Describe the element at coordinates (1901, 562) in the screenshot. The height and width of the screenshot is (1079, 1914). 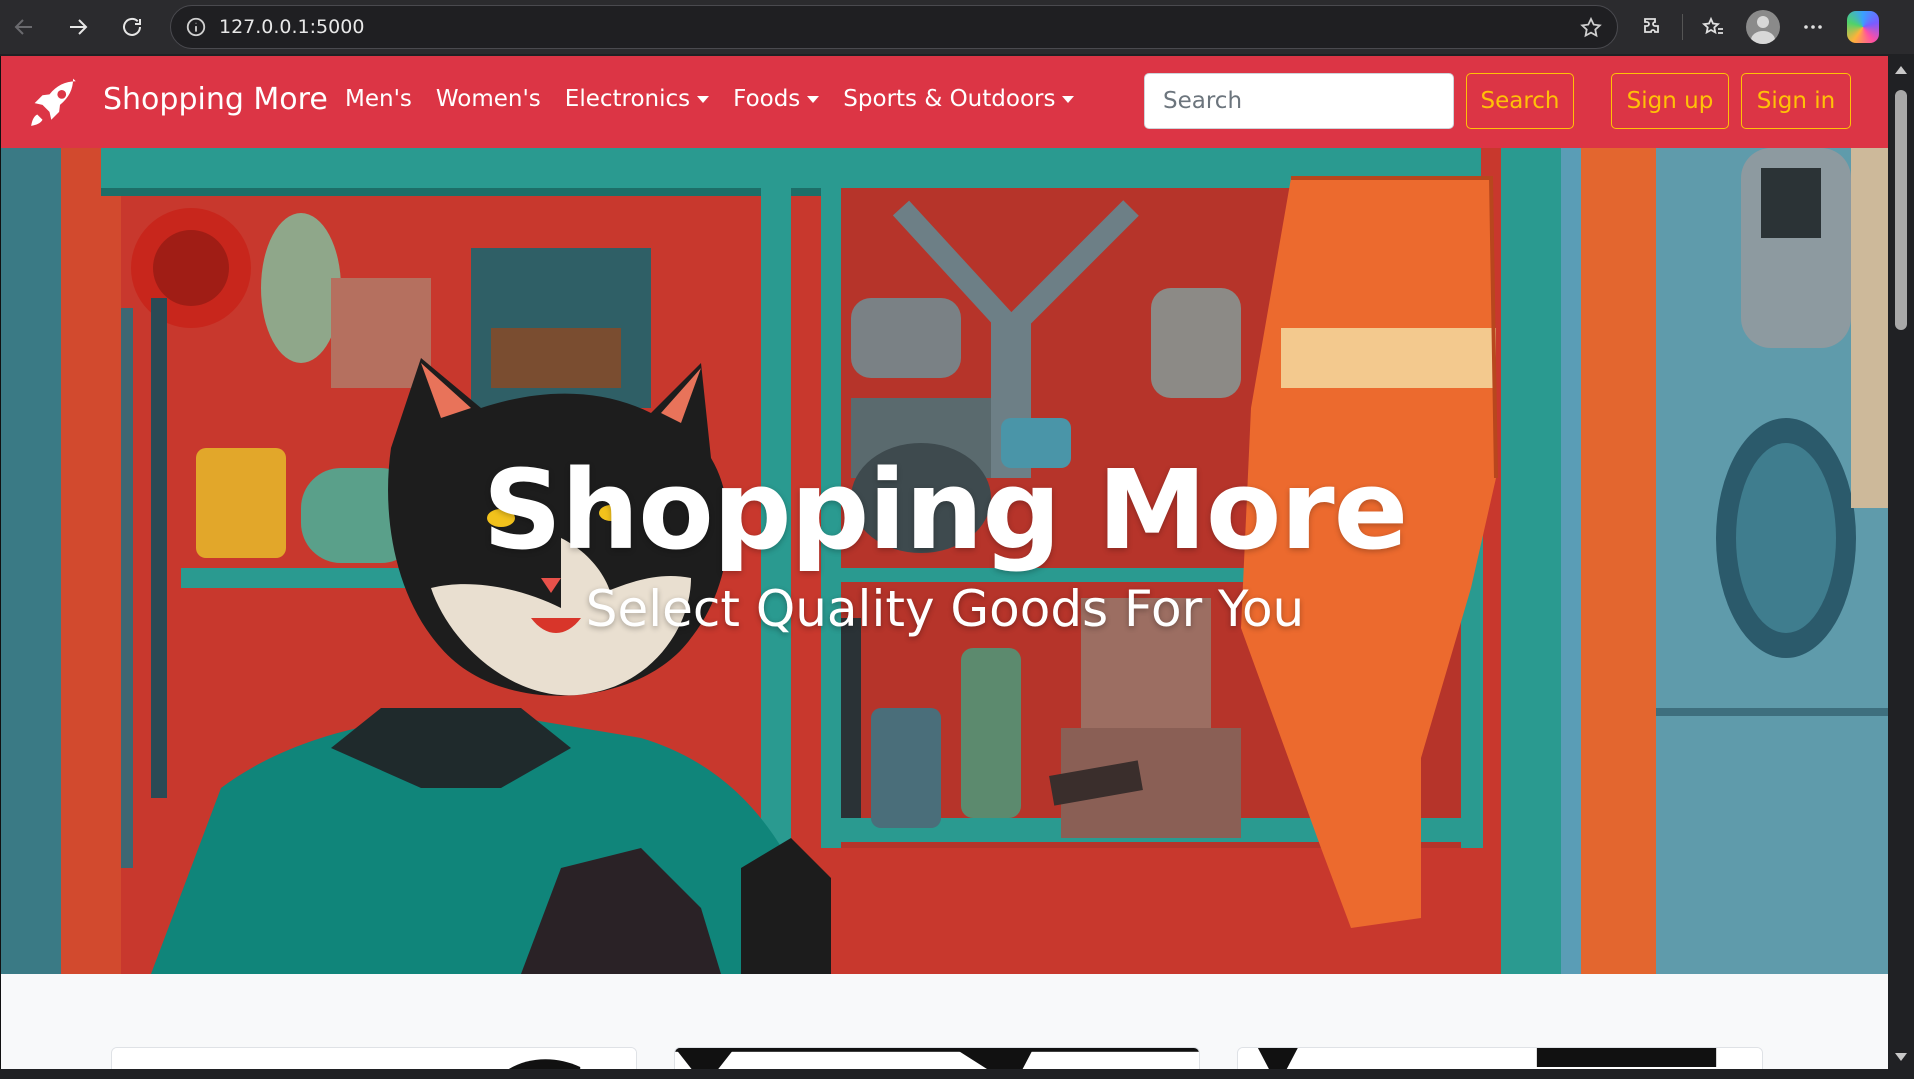
I see `page-scrollbar` at that location.